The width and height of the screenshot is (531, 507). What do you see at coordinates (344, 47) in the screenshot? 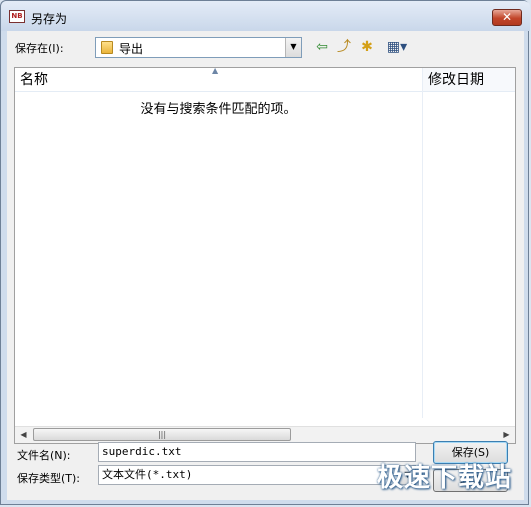
I see `up-folder-icon: ⤴` at bounding box center [344, 47].